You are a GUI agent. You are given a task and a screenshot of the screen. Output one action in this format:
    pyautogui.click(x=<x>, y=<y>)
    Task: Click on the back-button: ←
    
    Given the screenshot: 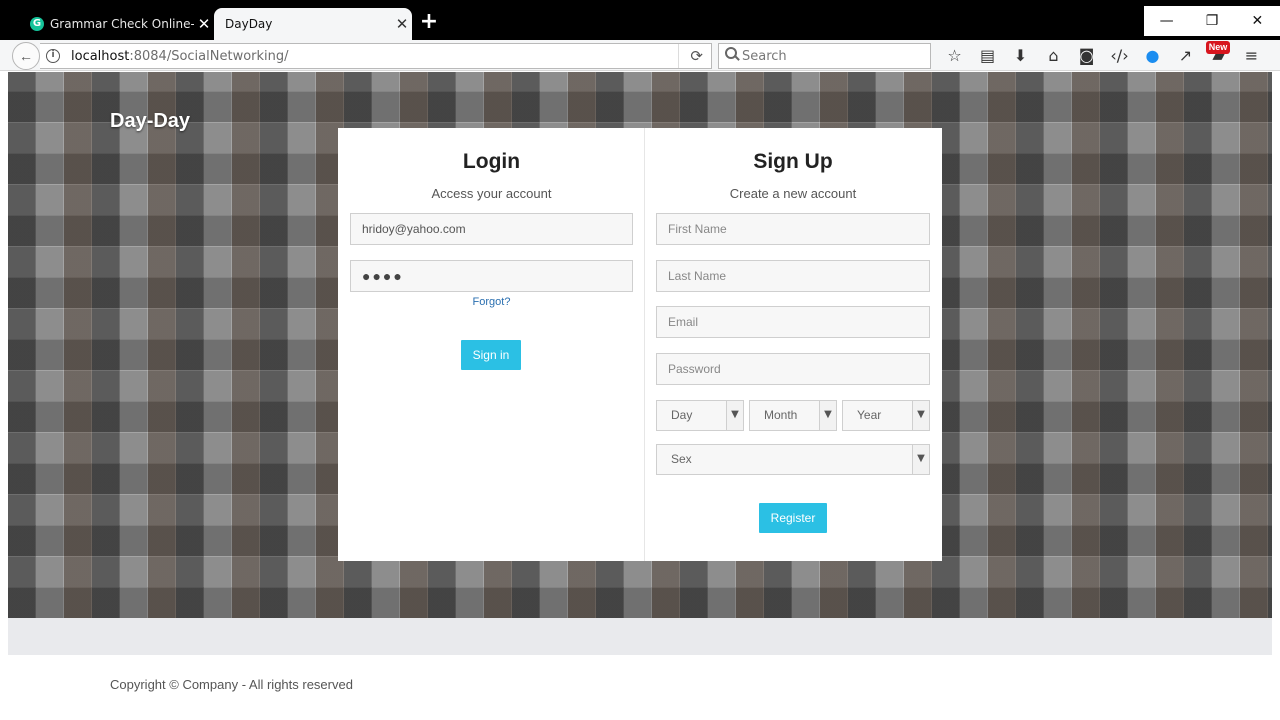 What is the action you would take?
    pyautogui.click(x=26, y=56)
    